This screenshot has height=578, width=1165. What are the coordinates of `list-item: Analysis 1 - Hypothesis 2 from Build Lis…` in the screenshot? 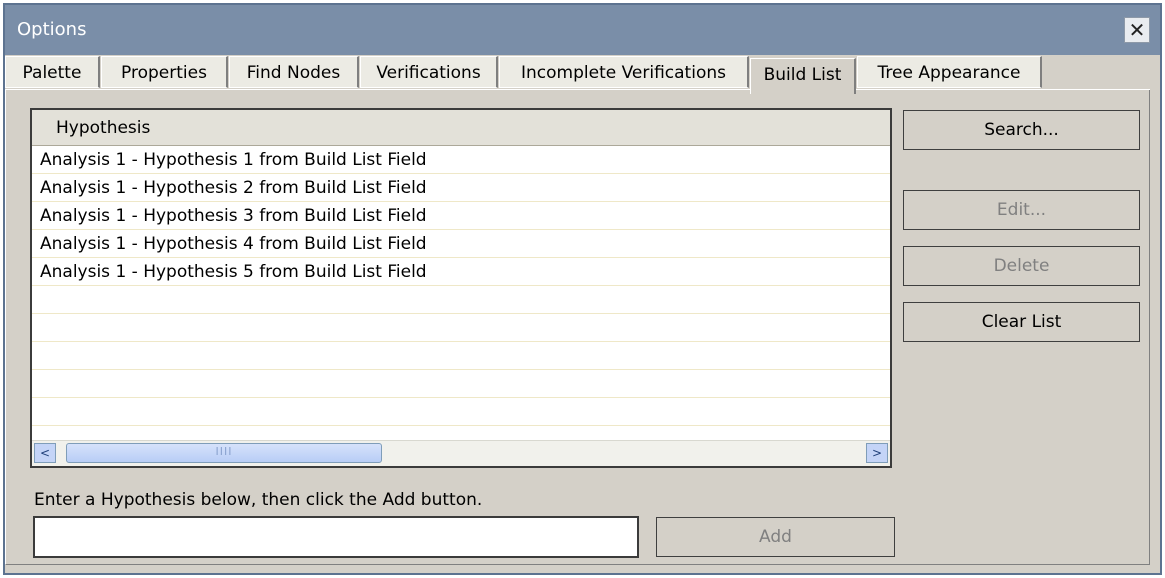 It's located at (461, 188).